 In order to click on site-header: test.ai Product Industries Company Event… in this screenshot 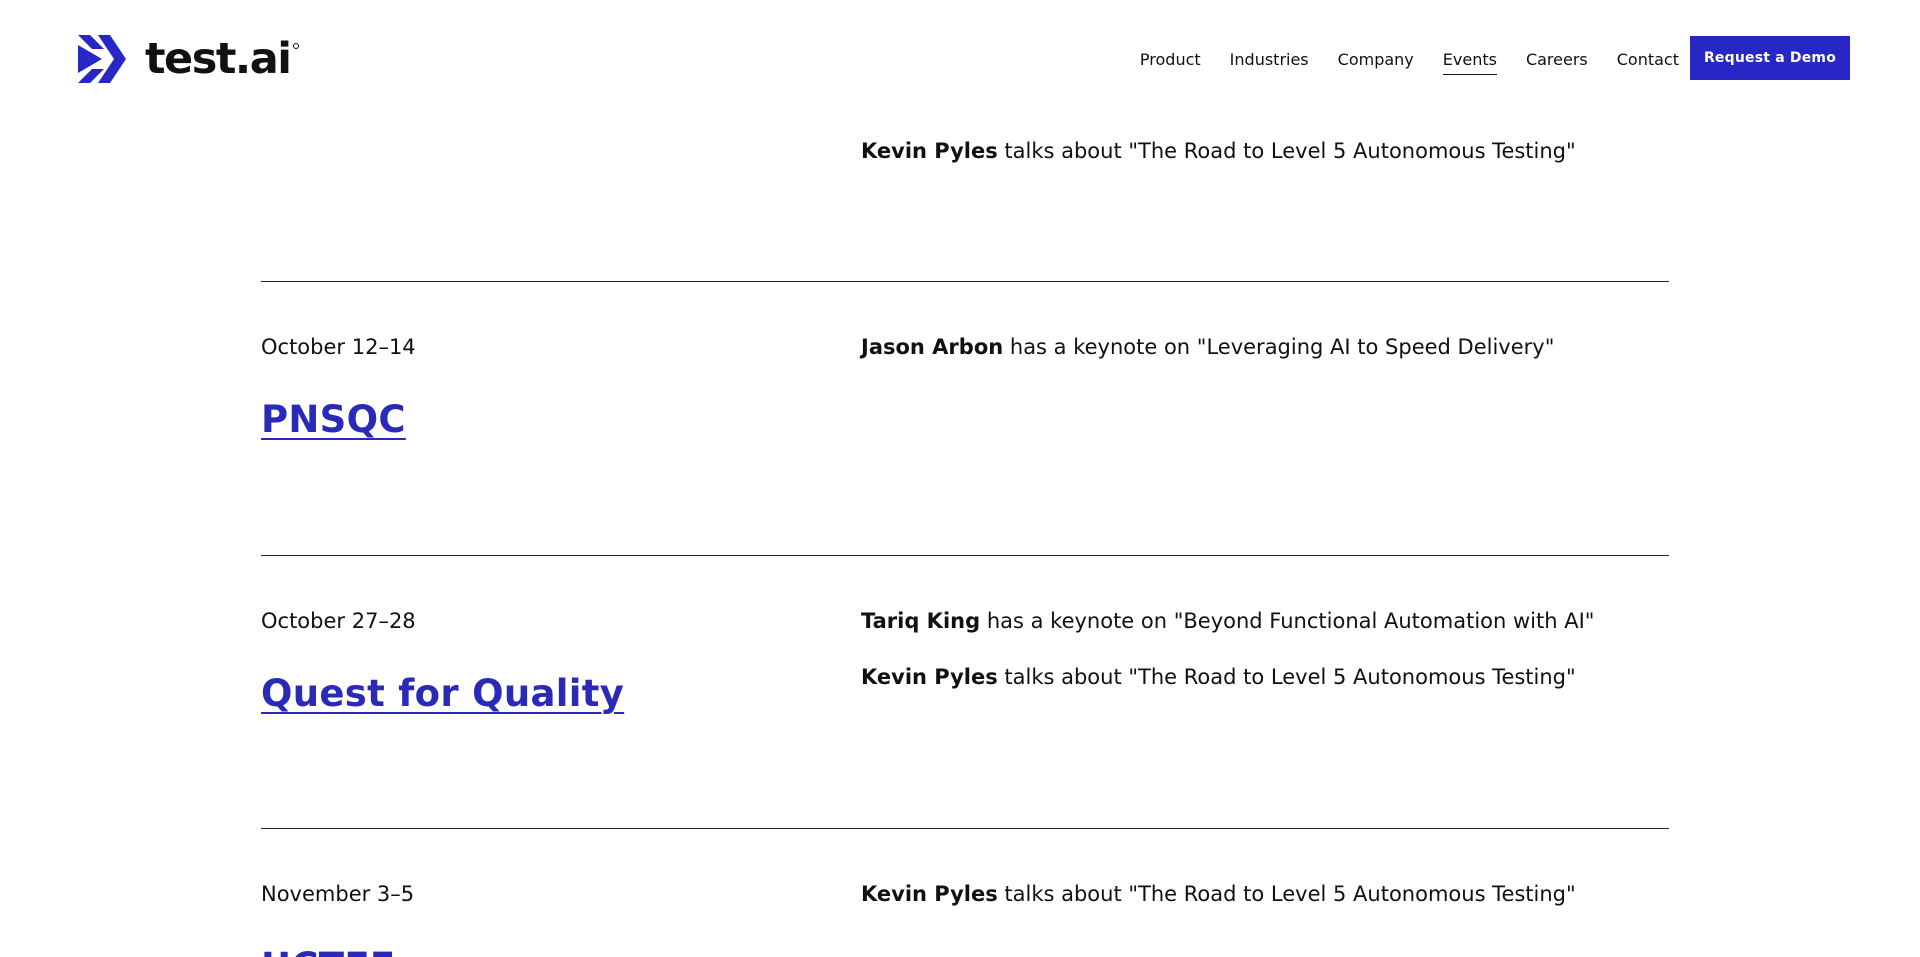, I will do `click(960, 60)`.